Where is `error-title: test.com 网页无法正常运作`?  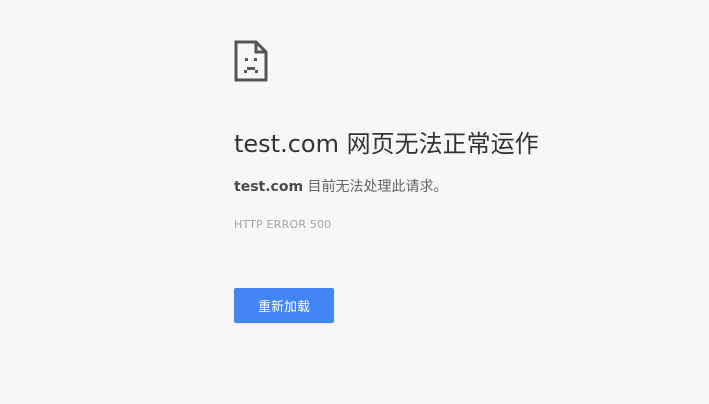 error-title: test.com 网页无法正常运作 is located at coordinates (386, 144).